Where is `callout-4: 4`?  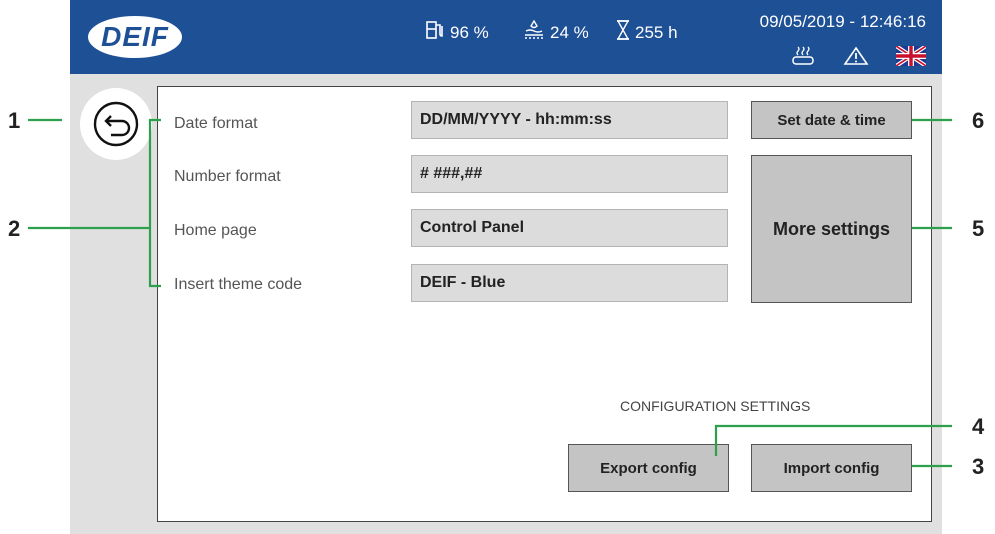
callout-4: 4 is located at coordinates (978, 426).